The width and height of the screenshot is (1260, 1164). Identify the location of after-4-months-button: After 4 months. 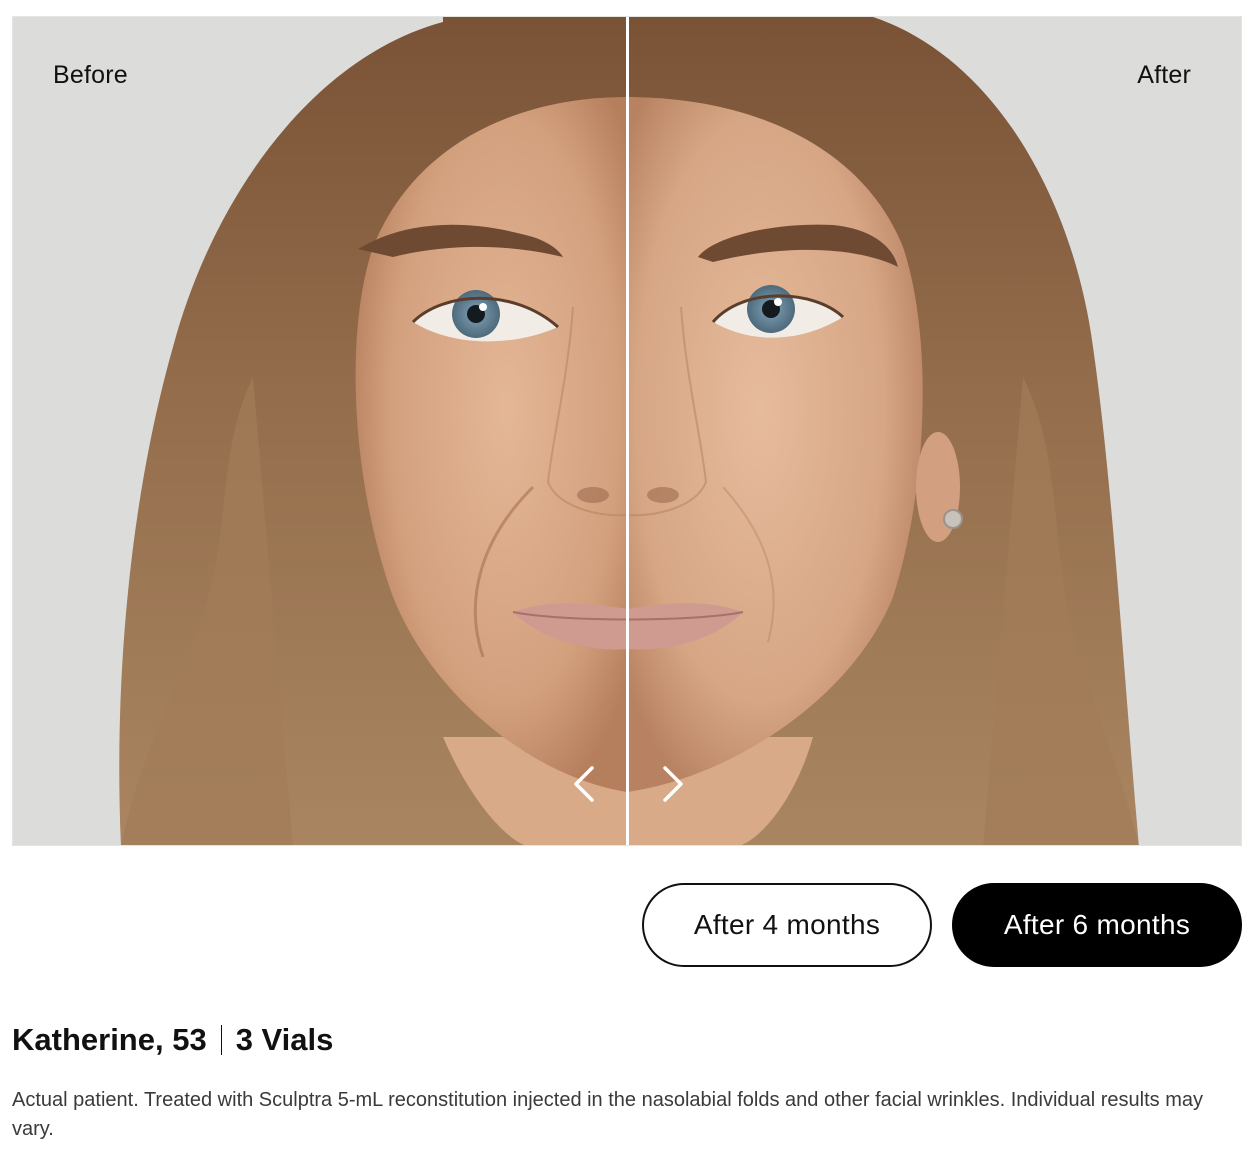
(787, 925).